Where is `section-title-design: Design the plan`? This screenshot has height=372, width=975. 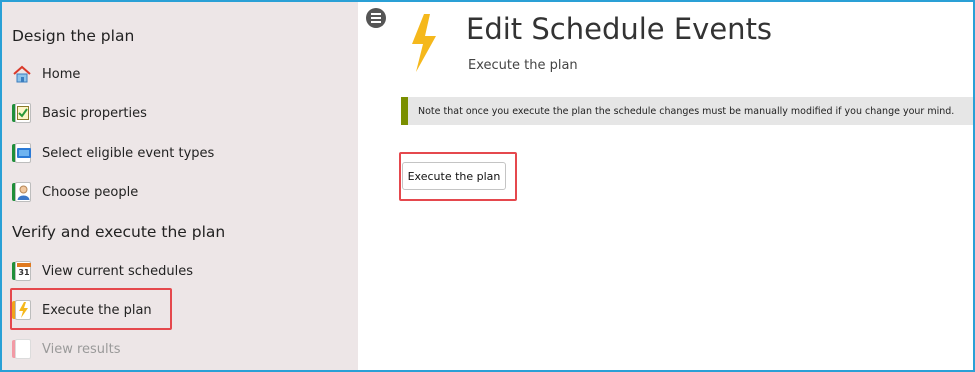 section-title-design: Design the plan is located at coordinates (73, 36).